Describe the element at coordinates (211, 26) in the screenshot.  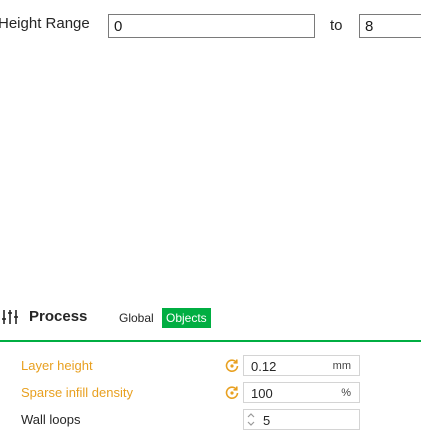
I see `height-range-from-input` at that location.